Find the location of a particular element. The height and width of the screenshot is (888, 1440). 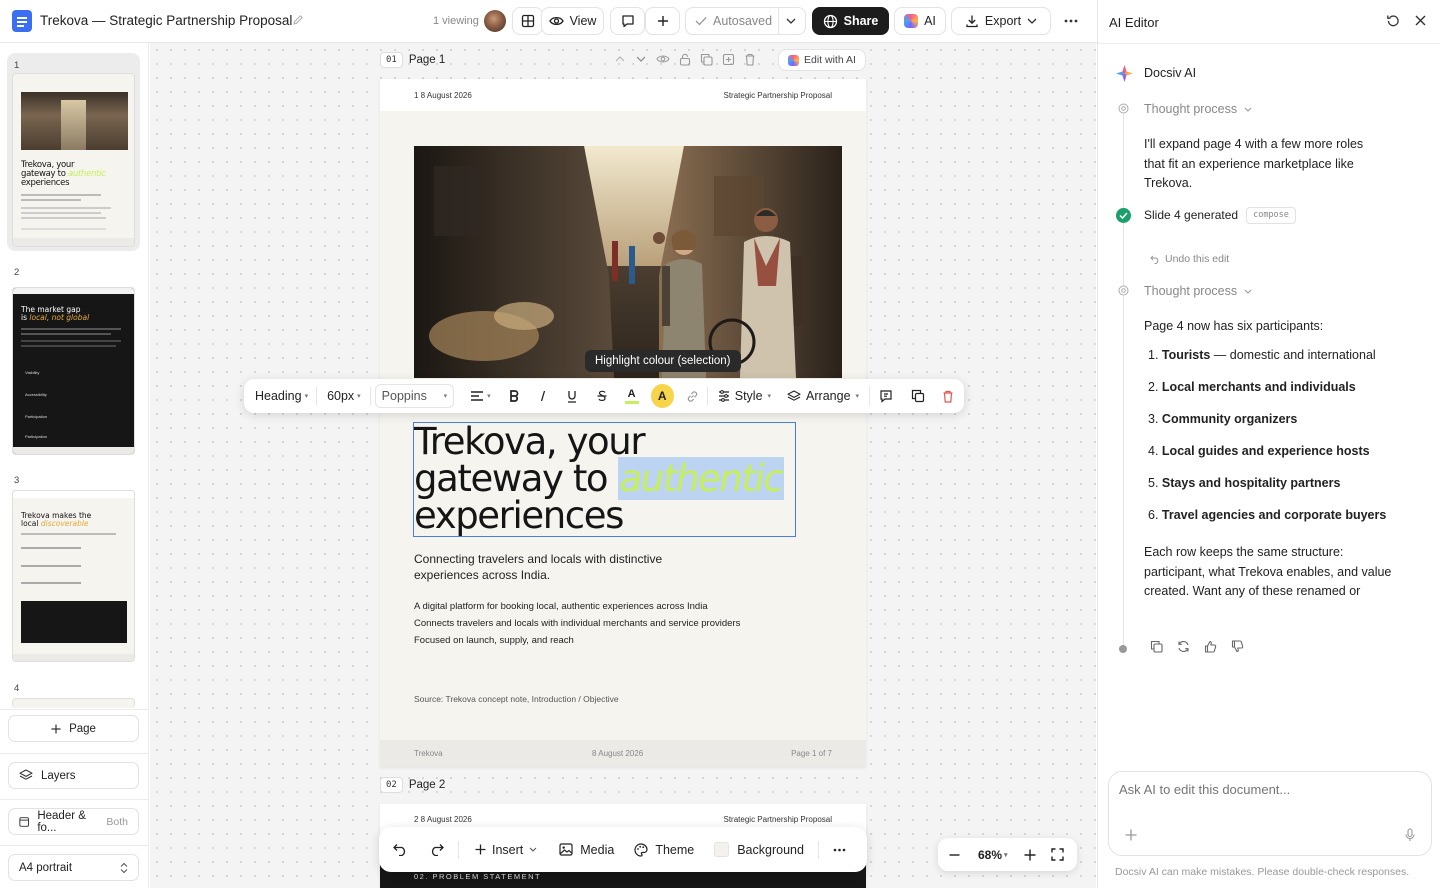

page-2-label: 02 Page 2 is located at coordinates (412, 785).